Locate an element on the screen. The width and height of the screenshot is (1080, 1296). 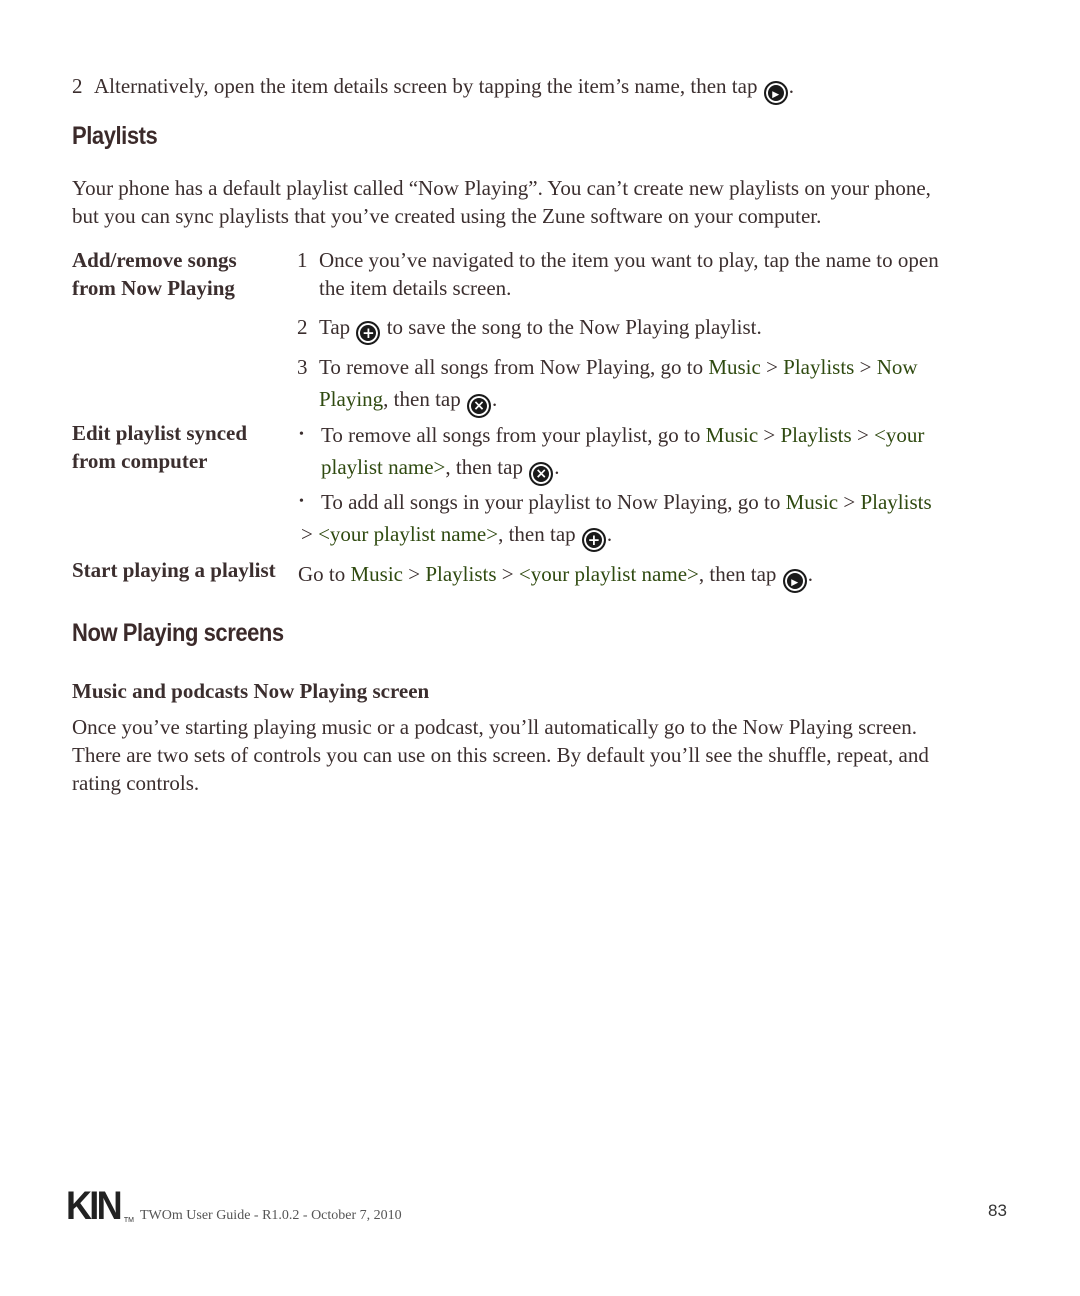
now-playing-heading: Now Playing screens is located at coordinates (178, 633).